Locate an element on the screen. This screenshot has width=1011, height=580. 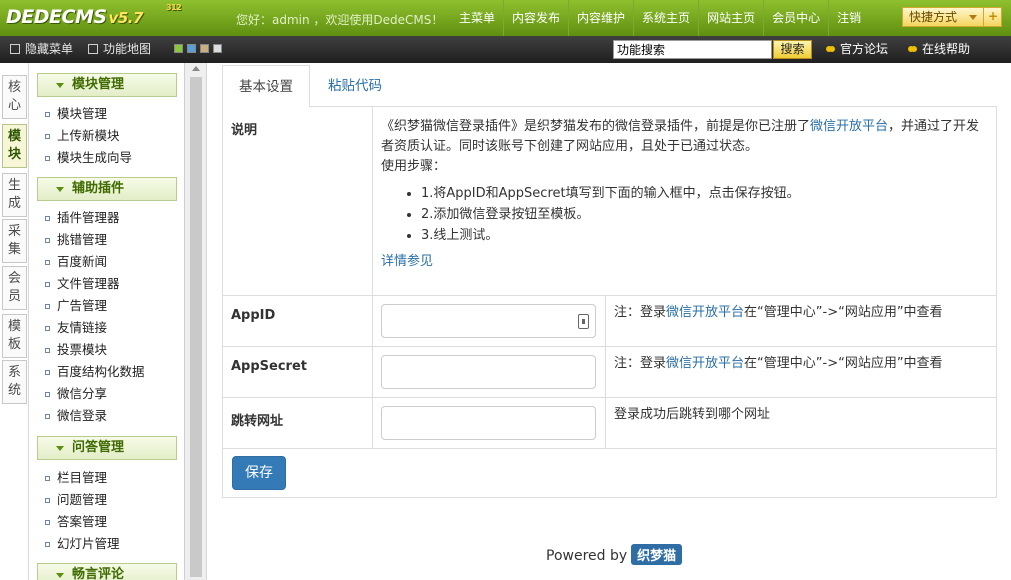
menu-item: 投票模块 is located at coordinates (75, 350).